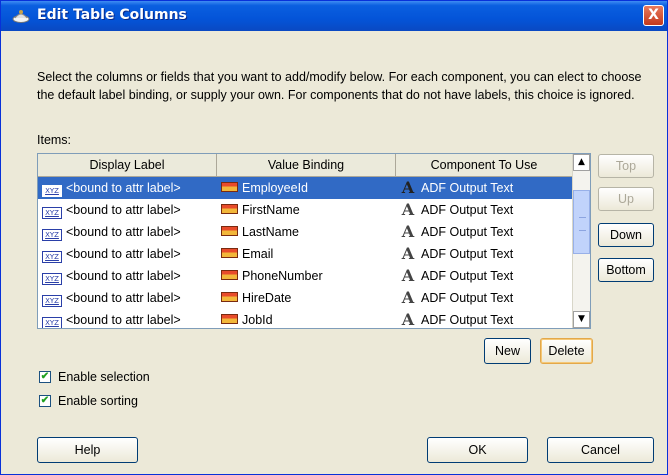  I want to click on new-button: New, so click(507, 351).